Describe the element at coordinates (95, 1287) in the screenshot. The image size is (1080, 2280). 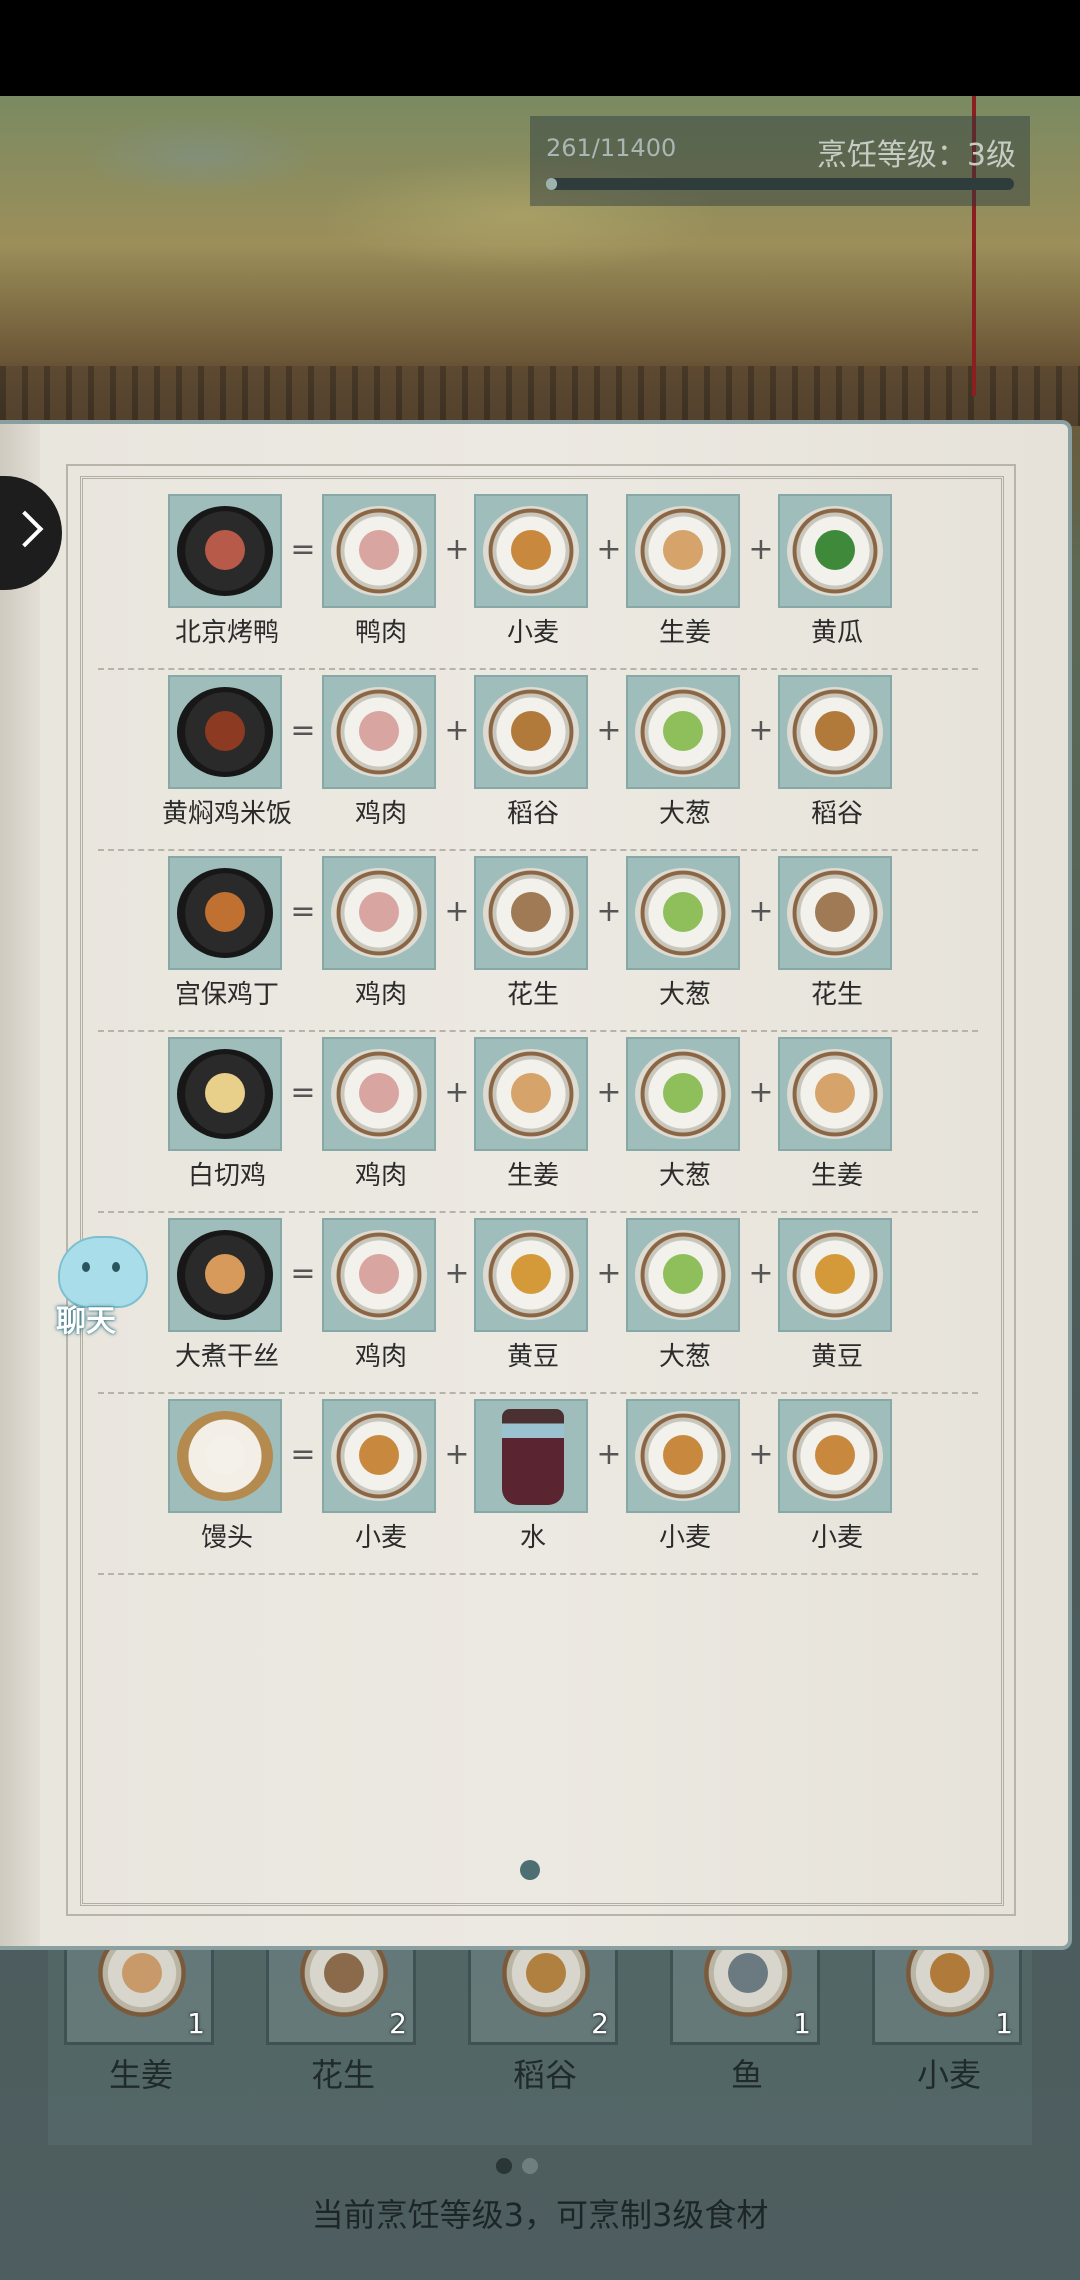
I see `chat-button: 聊天` at that location.